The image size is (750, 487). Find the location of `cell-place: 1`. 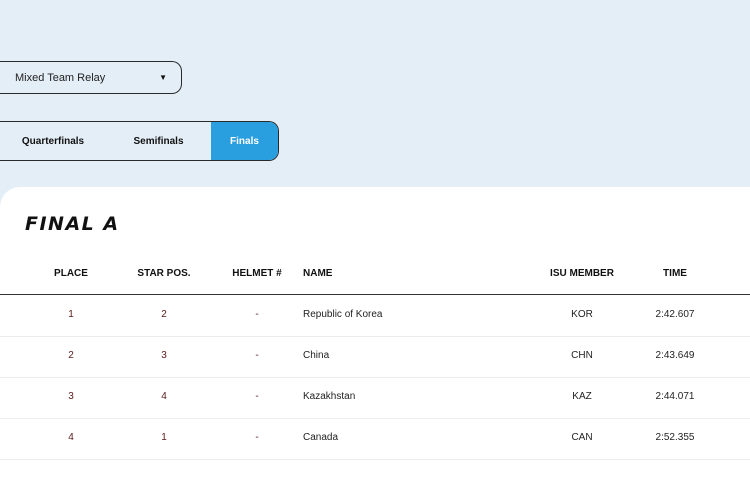

cell-place: 1 is located at coordinates (71, 314).